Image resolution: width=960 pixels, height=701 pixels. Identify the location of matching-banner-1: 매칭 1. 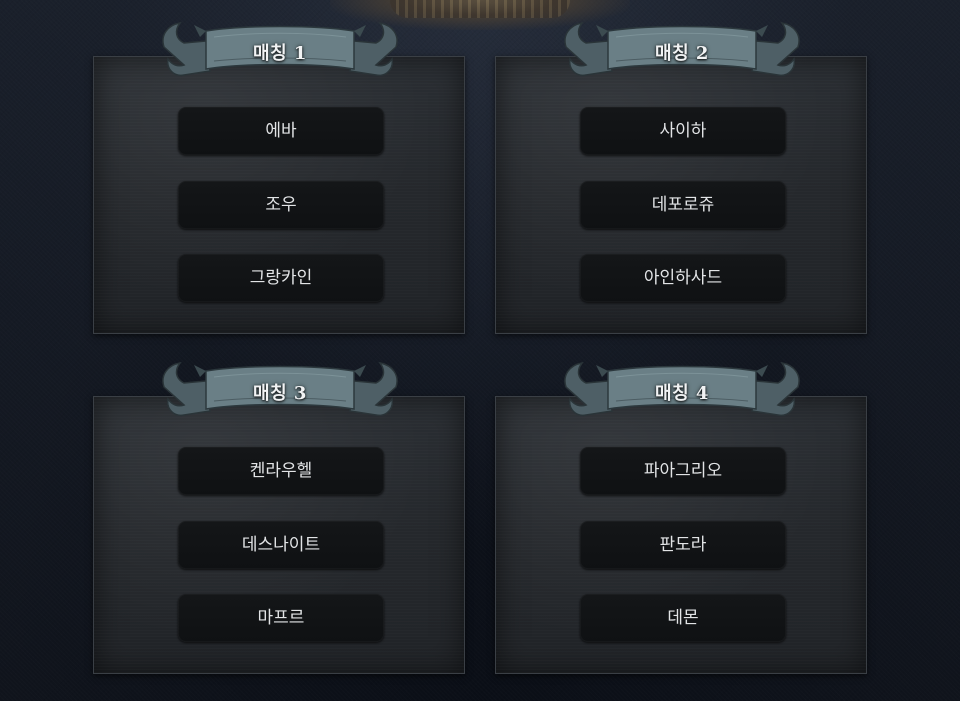
(280, 53).